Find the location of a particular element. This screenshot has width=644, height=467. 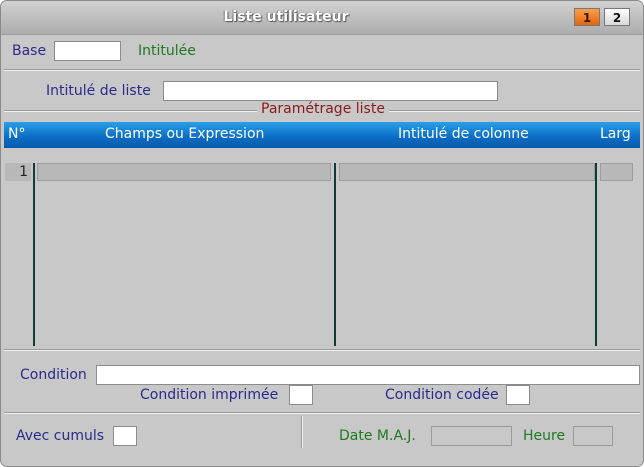

window-title: Liste utilisateur is located at coordinates (286, 17).